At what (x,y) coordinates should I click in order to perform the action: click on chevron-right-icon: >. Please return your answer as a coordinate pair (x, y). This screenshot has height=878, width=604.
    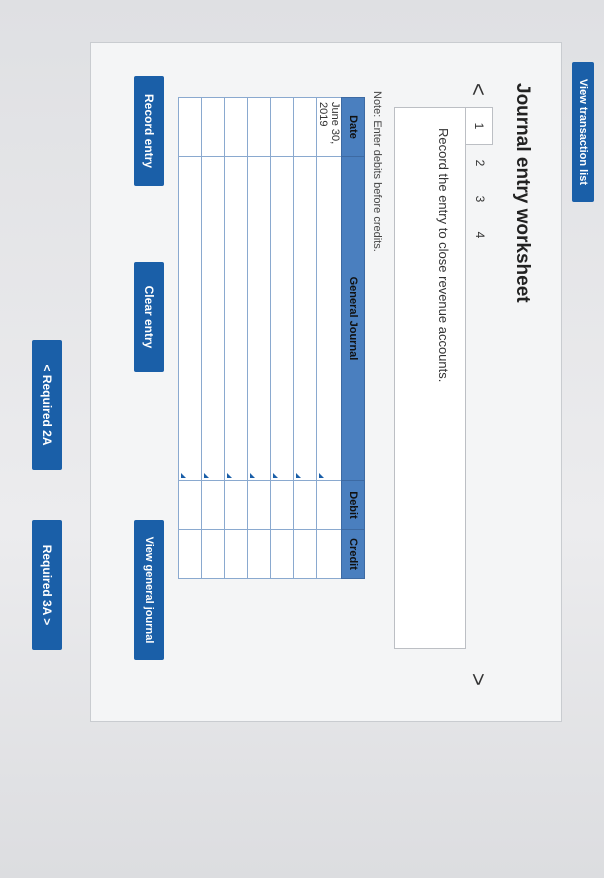
    Looking at the image, I should click on (478, 679).